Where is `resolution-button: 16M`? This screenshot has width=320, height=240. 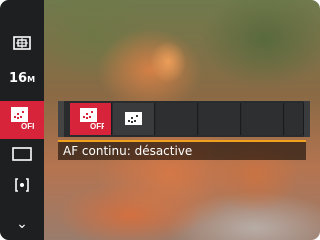
resolution-button: 16M is located at coordinates (22, 78).